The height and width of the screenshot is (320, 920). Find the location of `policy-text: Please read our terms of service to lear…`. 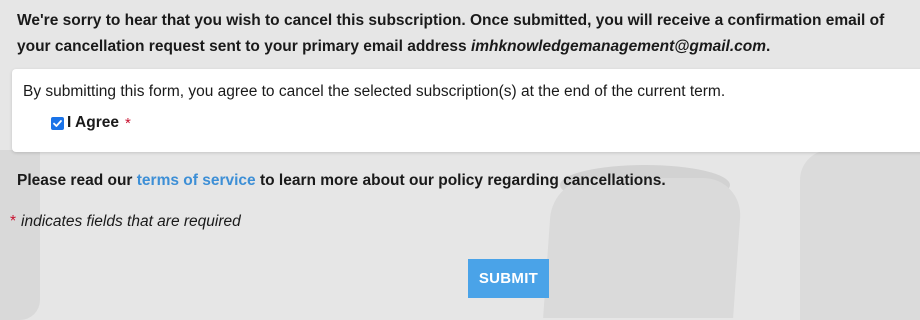

policy-text: Please read our terms of service to lear… is located at coordinates (341, 181).